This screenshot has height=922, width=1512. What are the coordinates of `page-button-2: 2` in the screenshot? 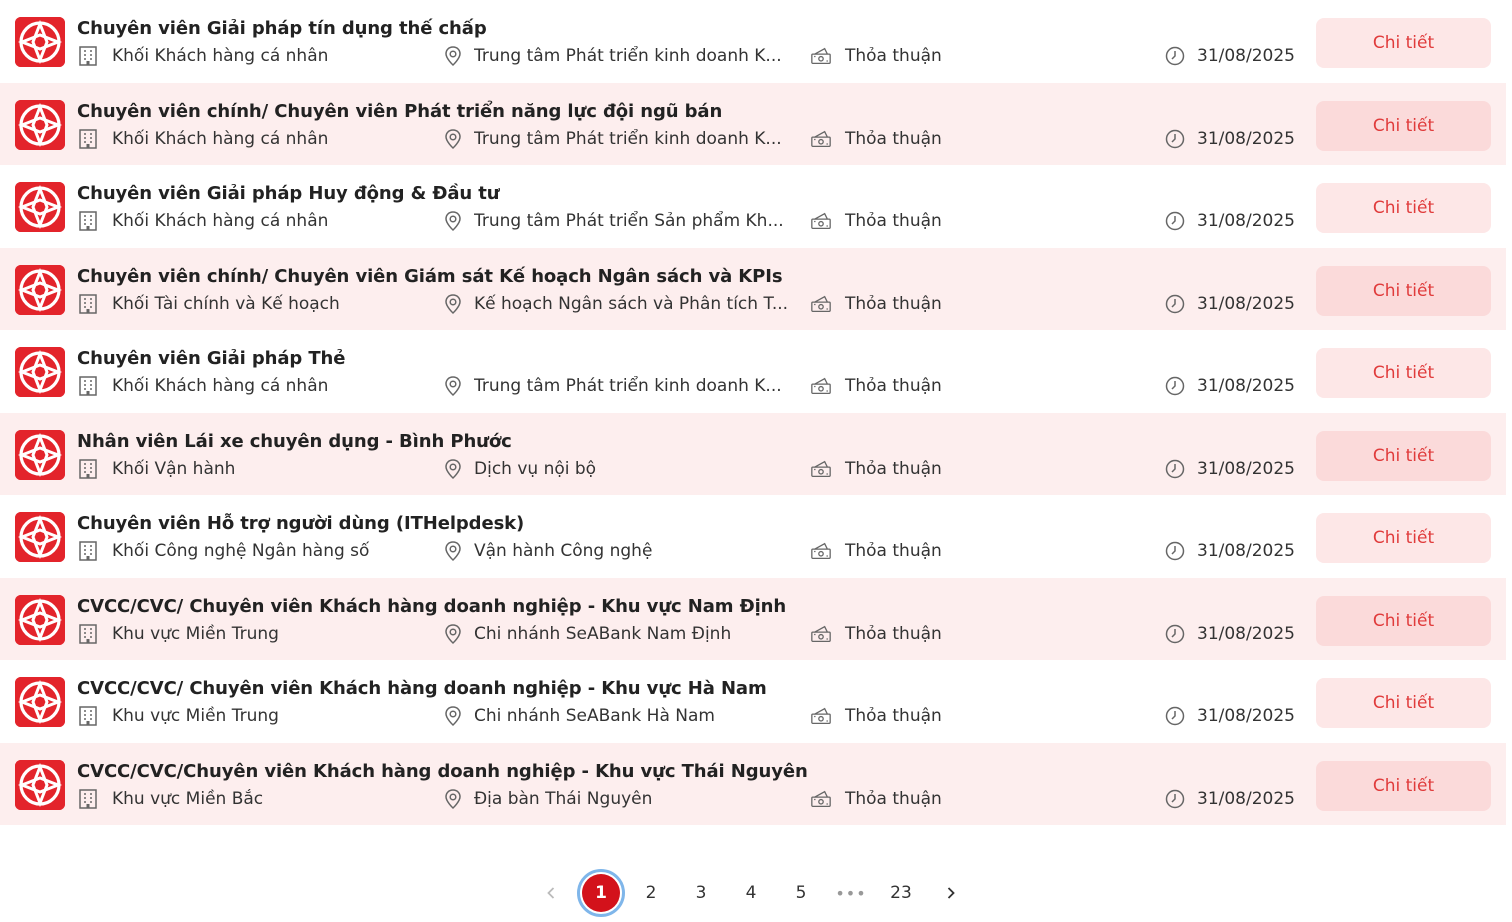 It's located at (651, 893).